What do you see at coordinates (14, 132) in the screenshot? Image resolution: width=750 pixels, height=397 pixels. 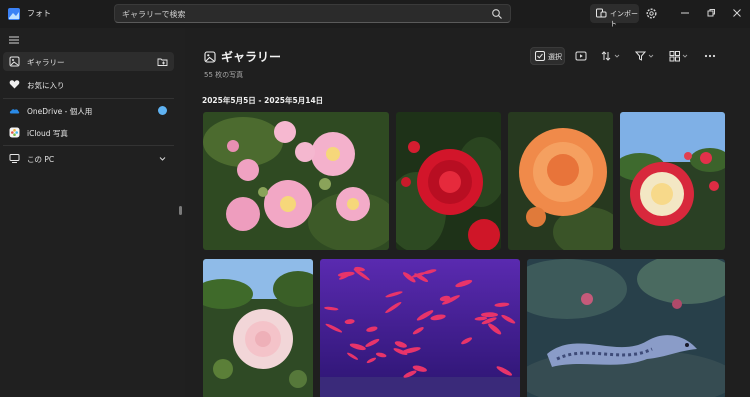 I see `icloud-icon` at bounding box center [14, 132].